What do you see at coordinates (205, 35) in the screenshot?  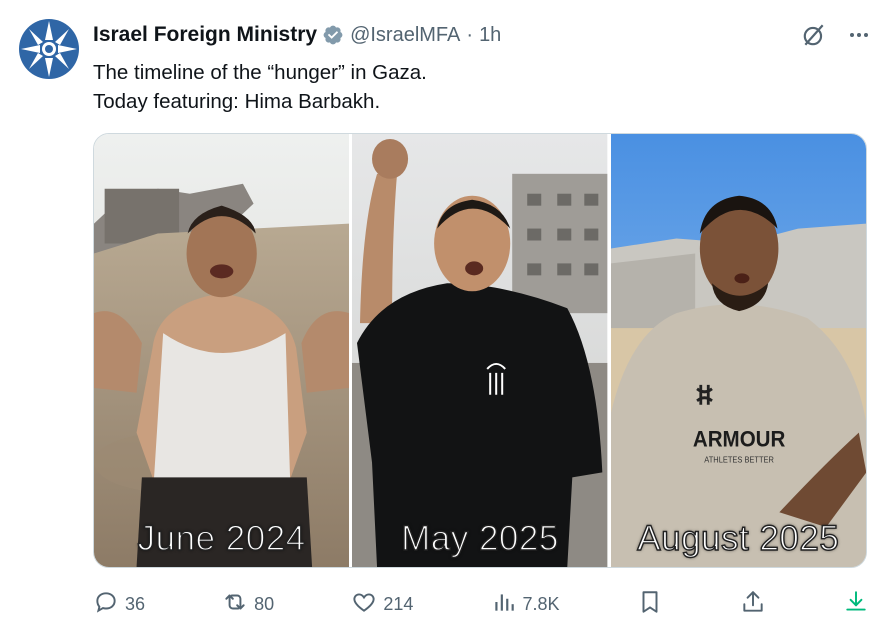 I see `author-name: Israel Foreign Ministry` at bounding box center [205, 35].